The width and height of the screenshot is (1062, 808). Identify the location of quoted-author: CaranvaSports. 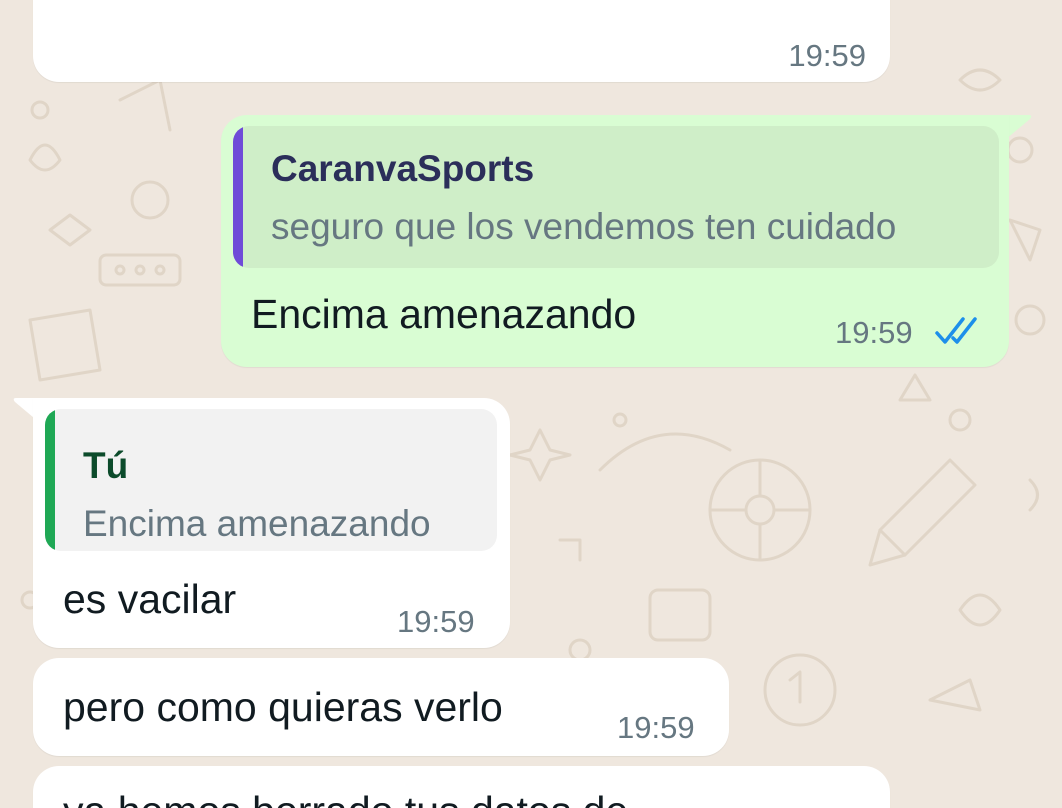
(403, 168).